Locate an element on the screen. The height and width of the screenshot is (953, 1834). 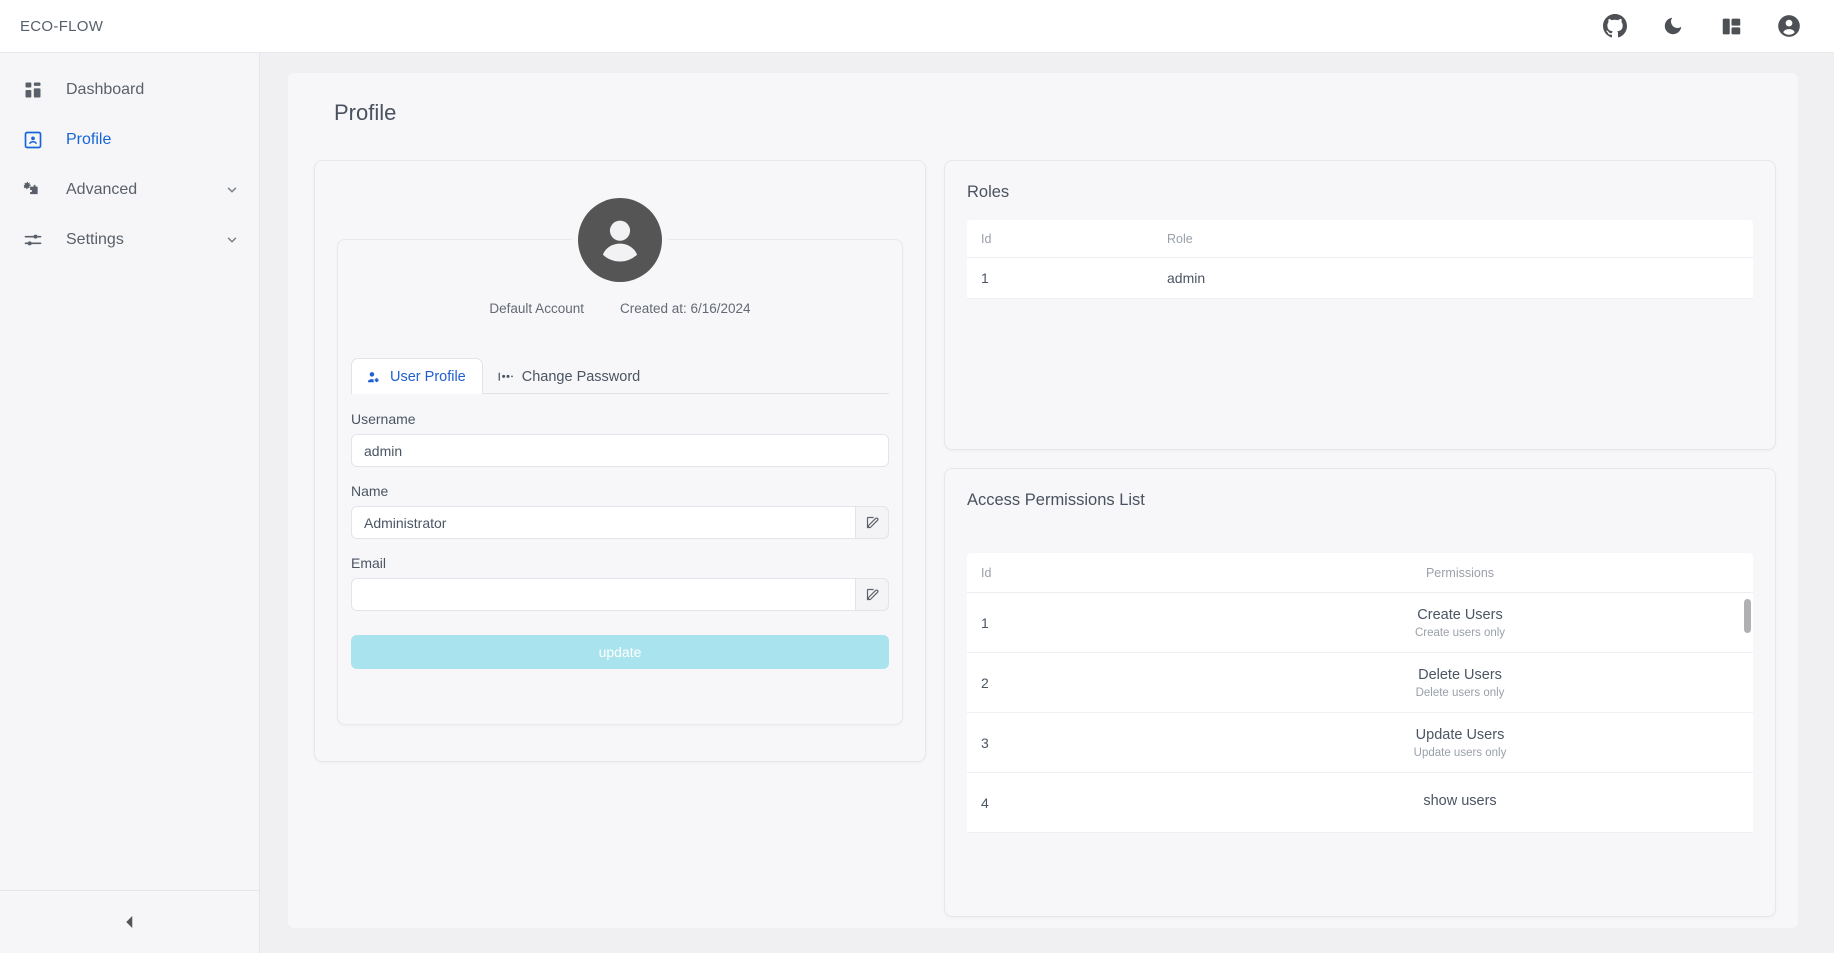
table-row: 4 show users is located at coordinates (1360, 803).